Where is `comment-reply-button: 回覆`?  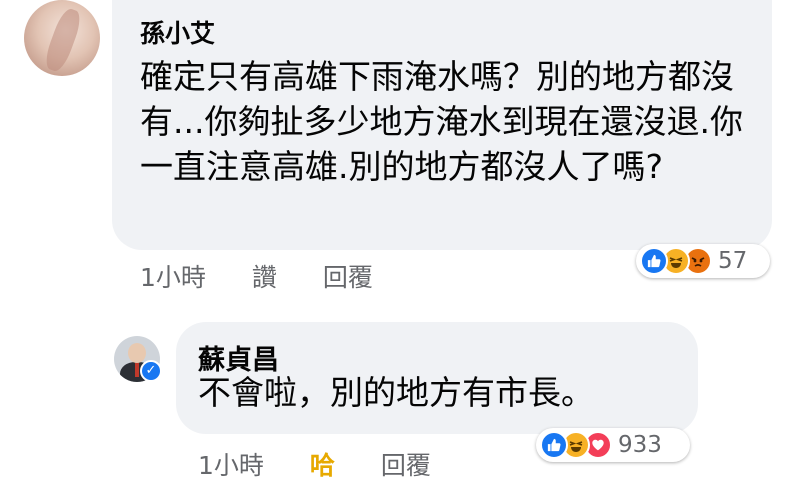
comment-reply-button: 回覆 is located at coordinates (348, 276).